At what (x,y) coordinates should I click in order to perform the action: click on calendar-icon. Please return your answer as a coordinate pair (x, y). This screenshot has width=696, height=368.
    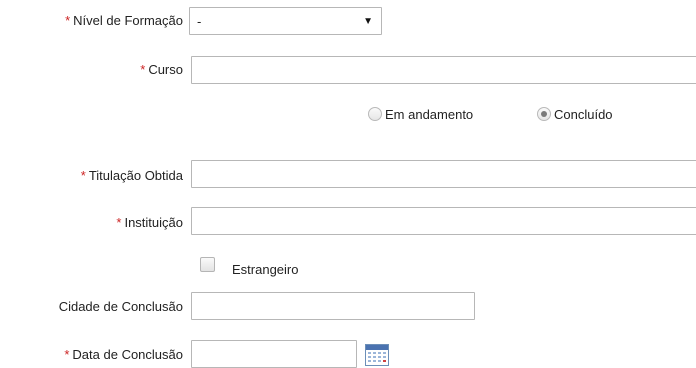
    Looking at the image, I should click on (377, 355).